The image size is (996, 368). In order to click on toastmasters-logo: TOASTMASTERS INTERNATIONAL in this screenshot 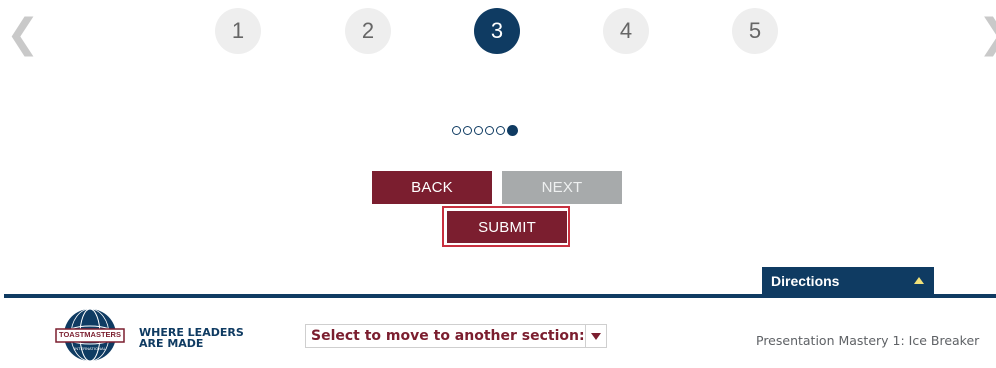, I will do `click(90, 335)`.